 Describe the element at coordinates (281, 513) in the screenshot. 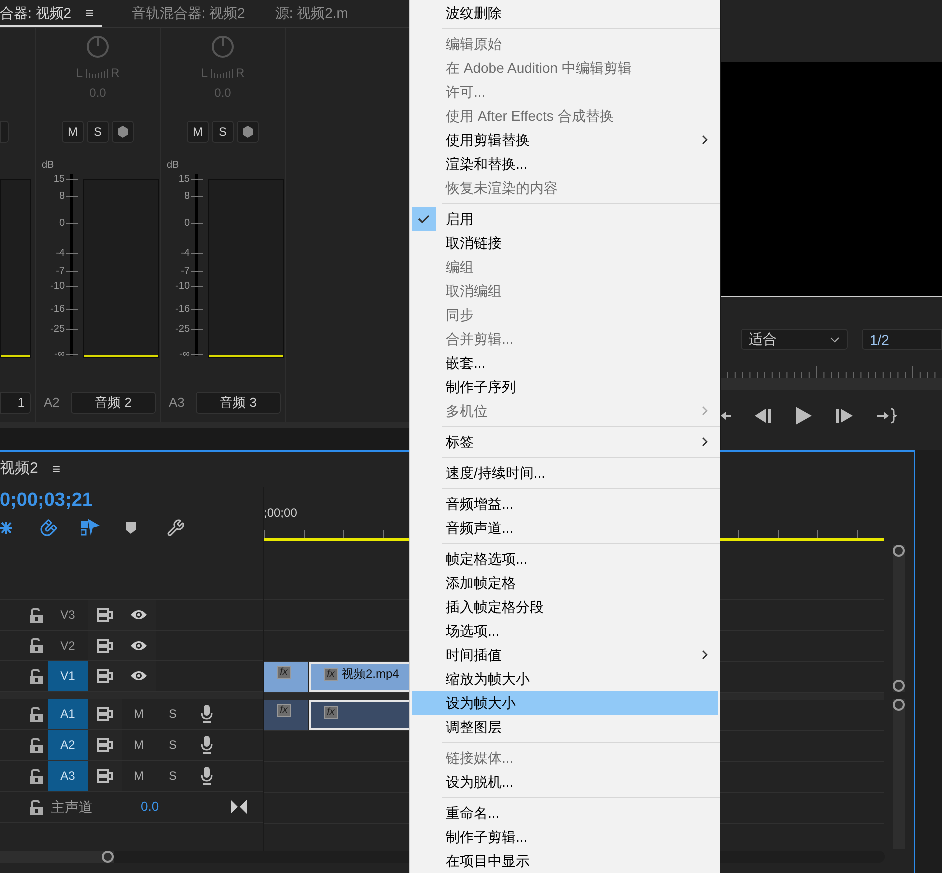

I see `ruler-timecode: ;00;00` at that location.